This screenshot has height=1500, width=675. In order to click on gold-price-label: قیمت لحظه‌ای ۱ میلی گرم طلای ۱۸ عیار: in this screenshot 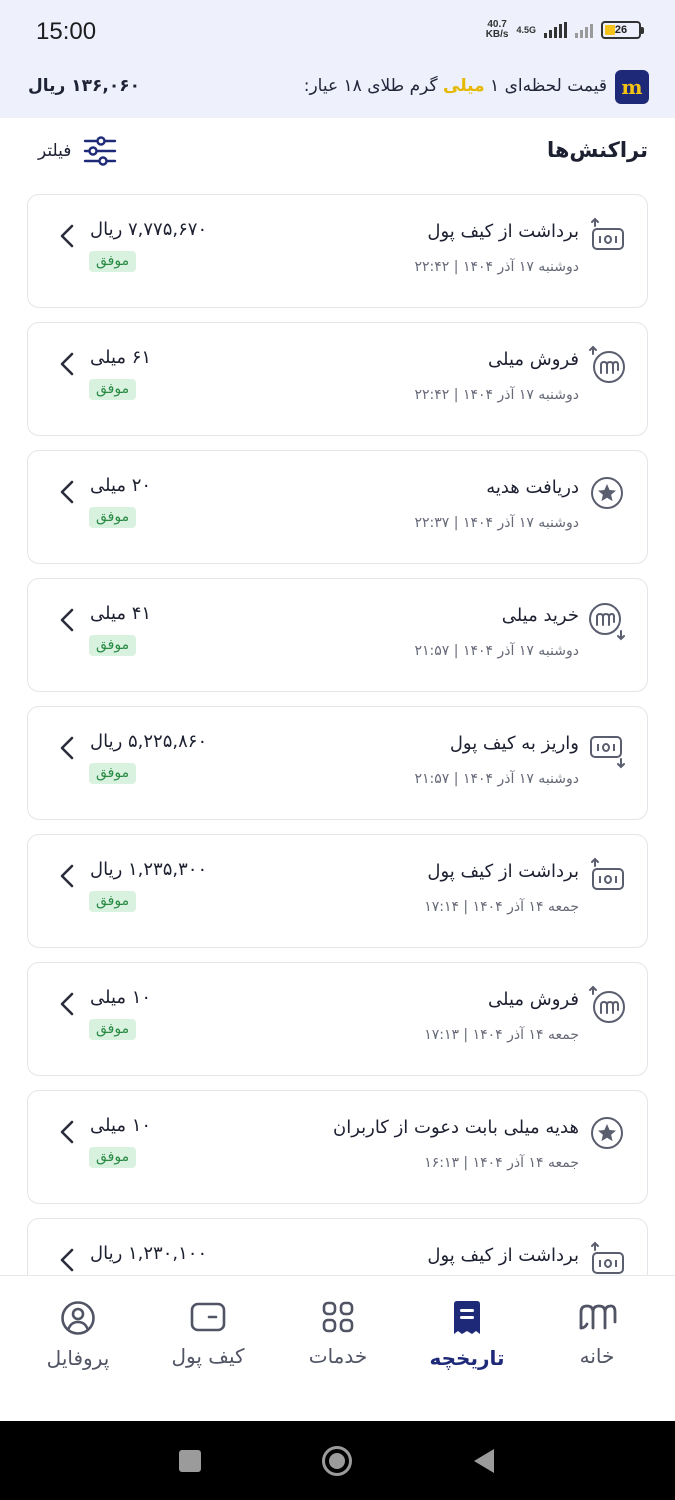, I will do `click(455, 86)`.